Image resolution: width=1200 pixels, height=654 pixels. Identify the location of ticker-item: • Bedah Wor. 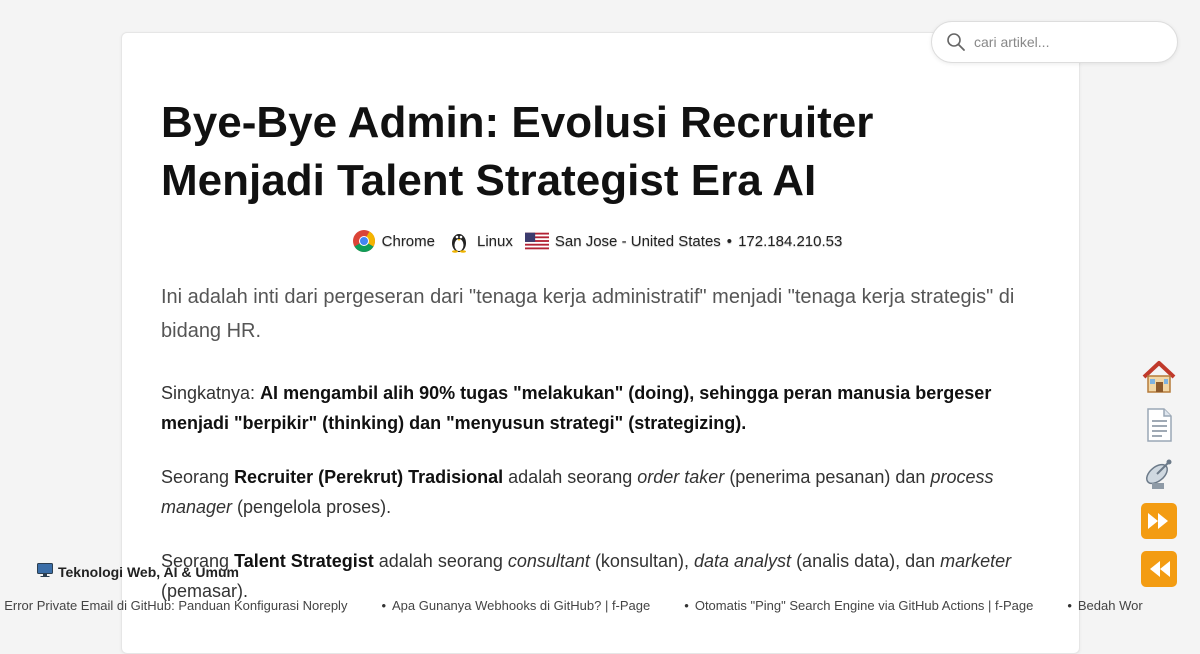
(1104, 605).